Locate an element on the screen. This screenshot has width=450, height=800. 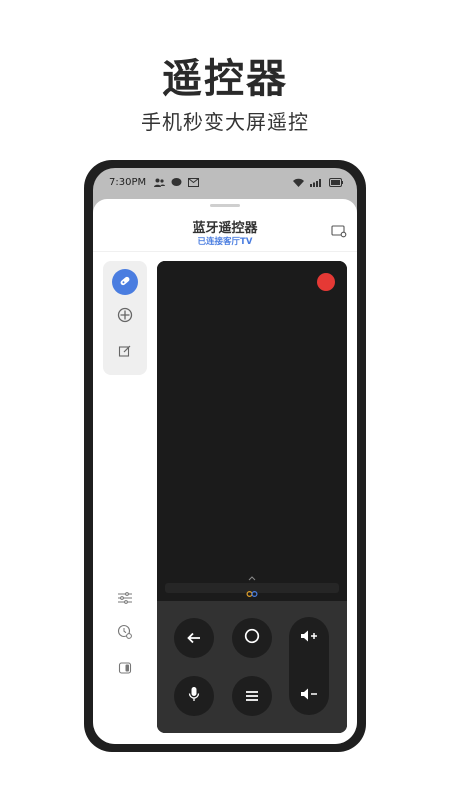
volume-up-button is located at coordinates (309, 637).